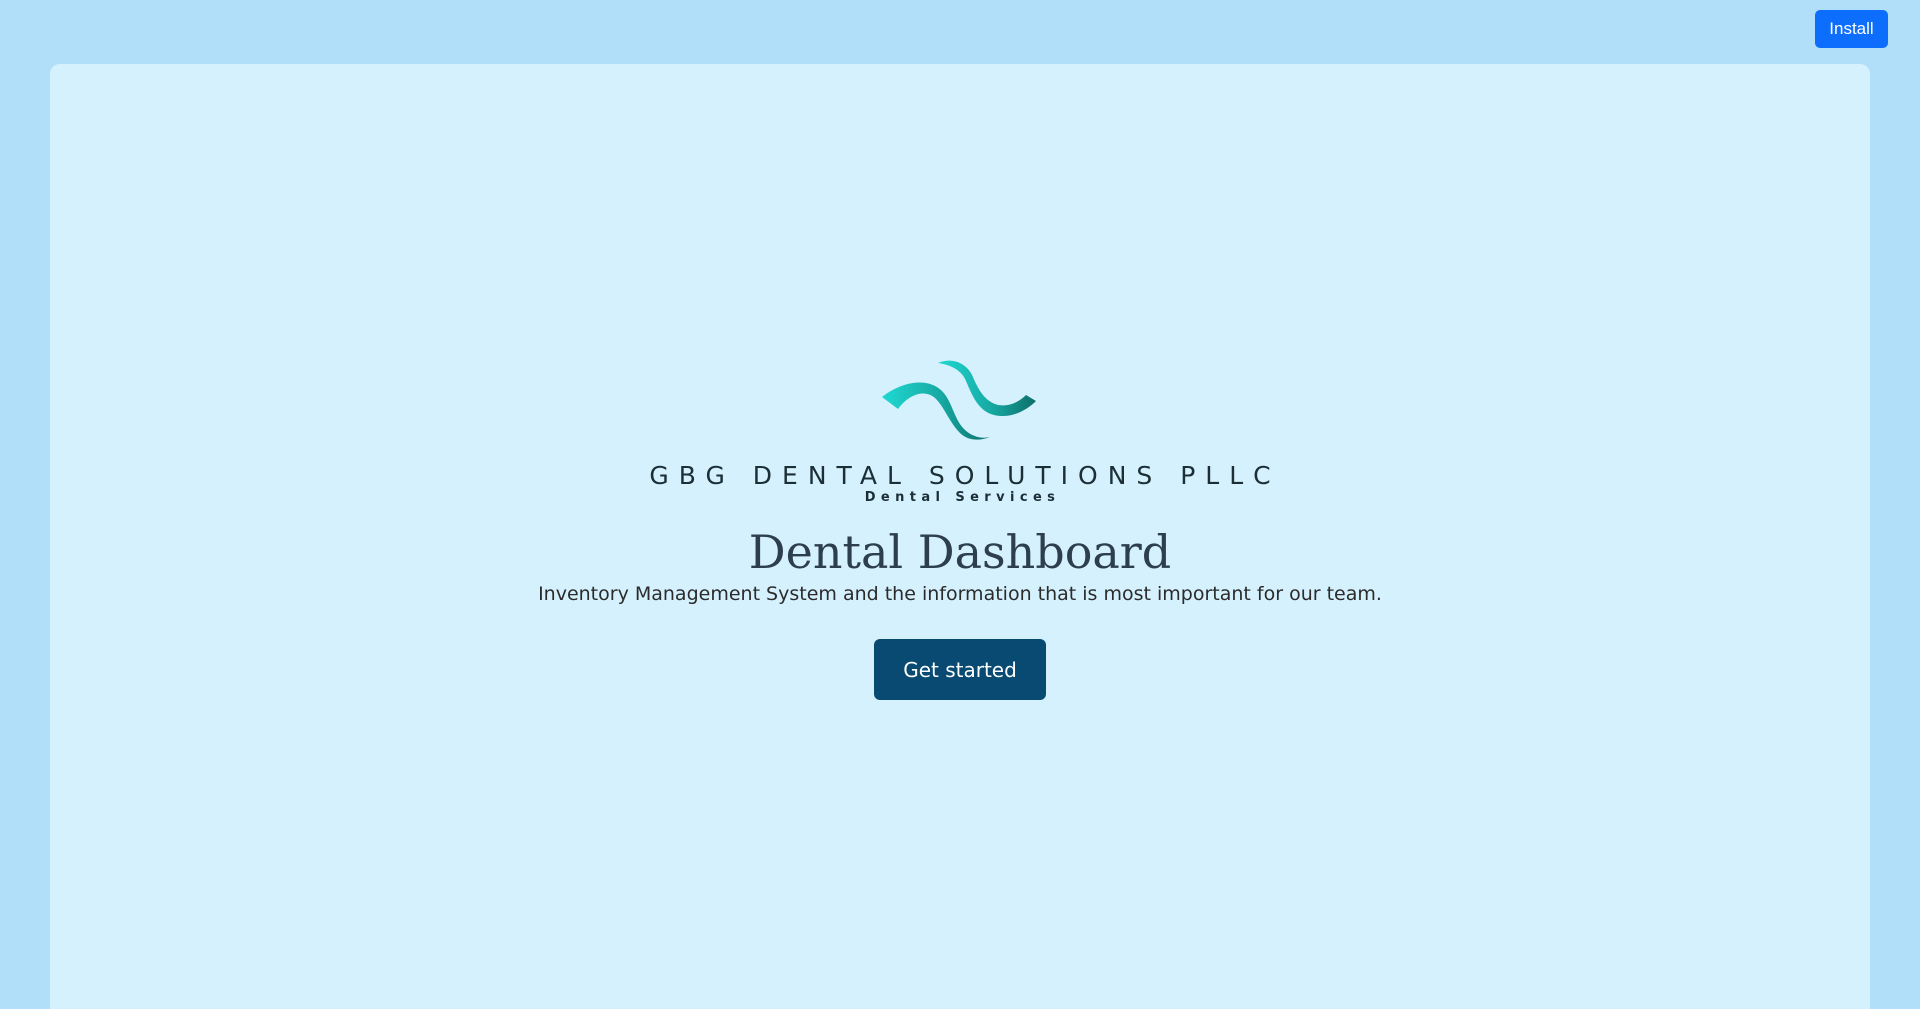 Image resolution: width=1920 pixels, height=1009 pixels. I want to click on get-started-button: Get started, so click(960, 669).